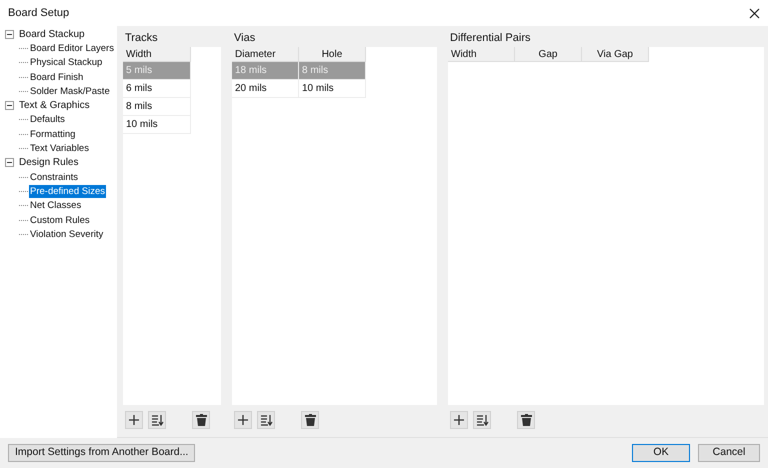 The width and height of the screenshot is (768, 468). I want to click on table-cell: 20 mils, so click(265, 89).